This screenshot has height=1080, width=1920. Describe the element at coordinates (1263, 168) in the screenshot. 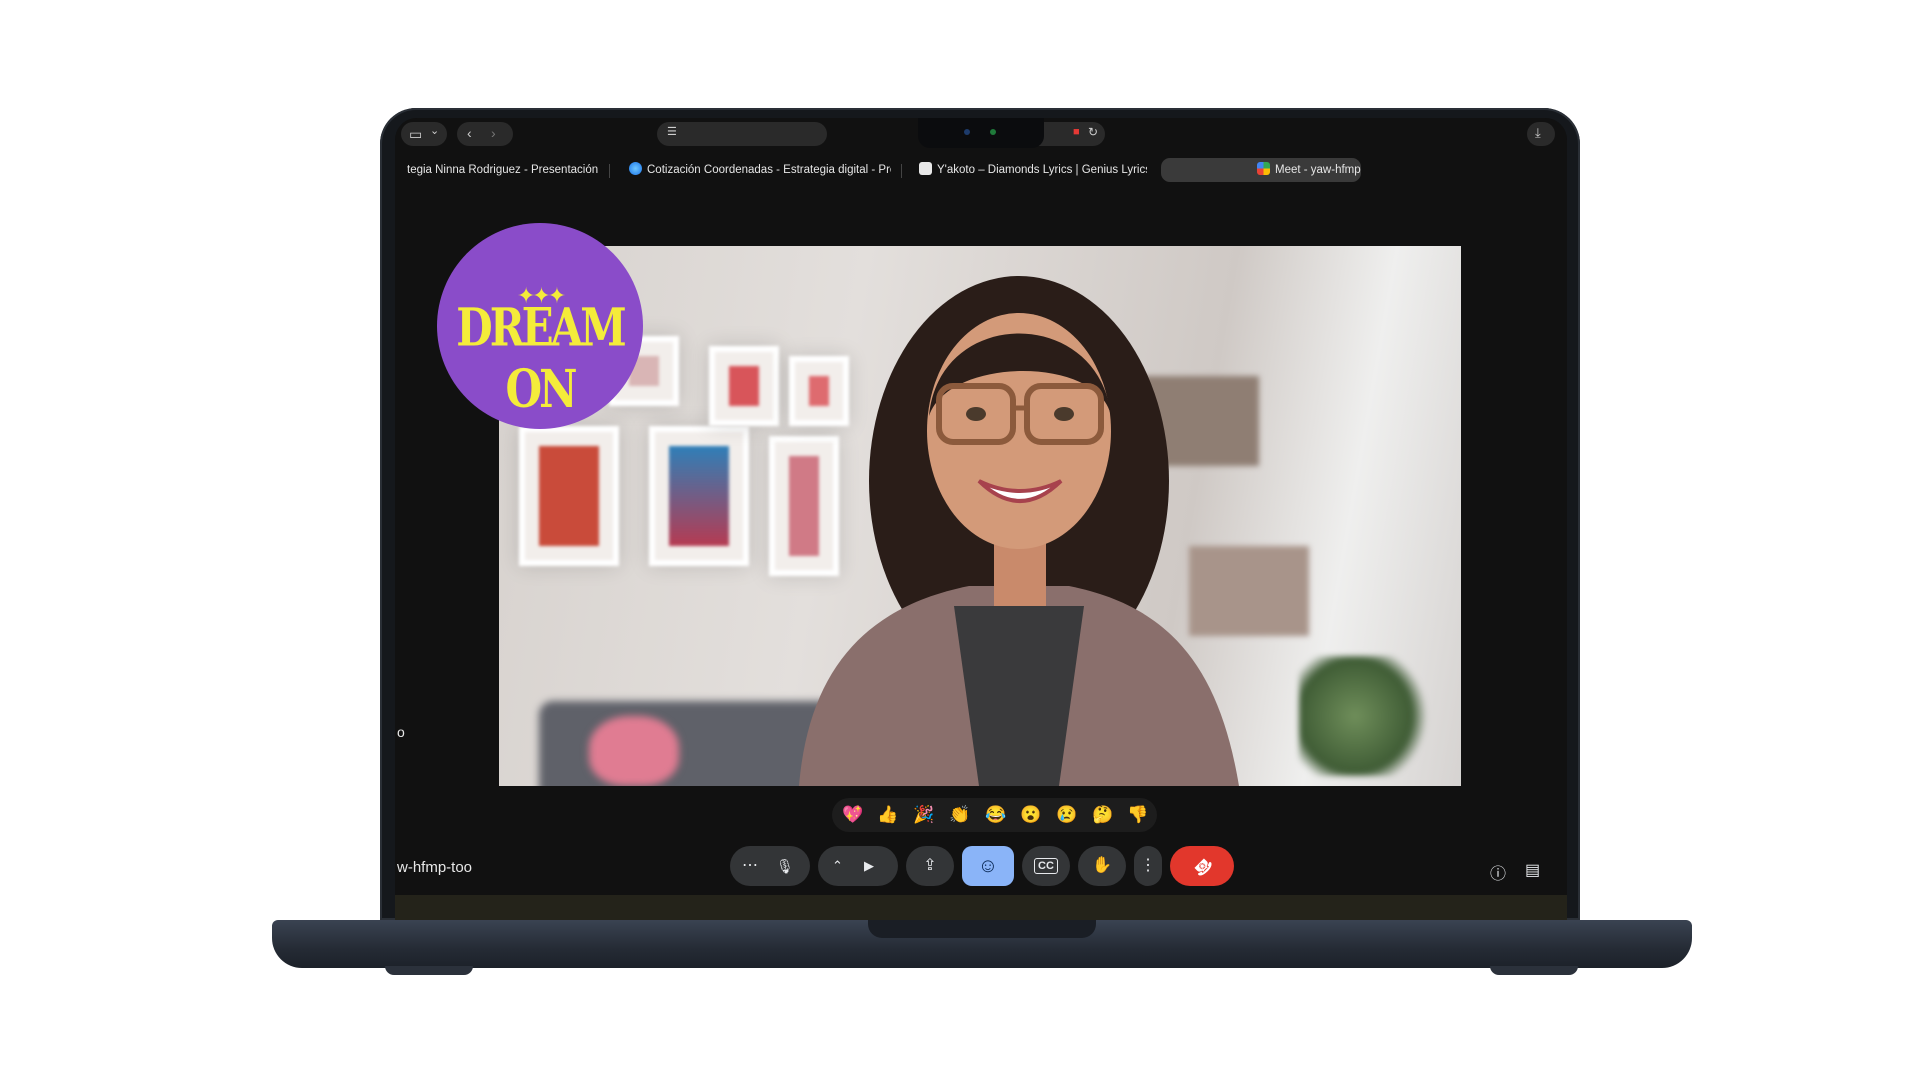

I see `meet-favicon-icon` at that location.